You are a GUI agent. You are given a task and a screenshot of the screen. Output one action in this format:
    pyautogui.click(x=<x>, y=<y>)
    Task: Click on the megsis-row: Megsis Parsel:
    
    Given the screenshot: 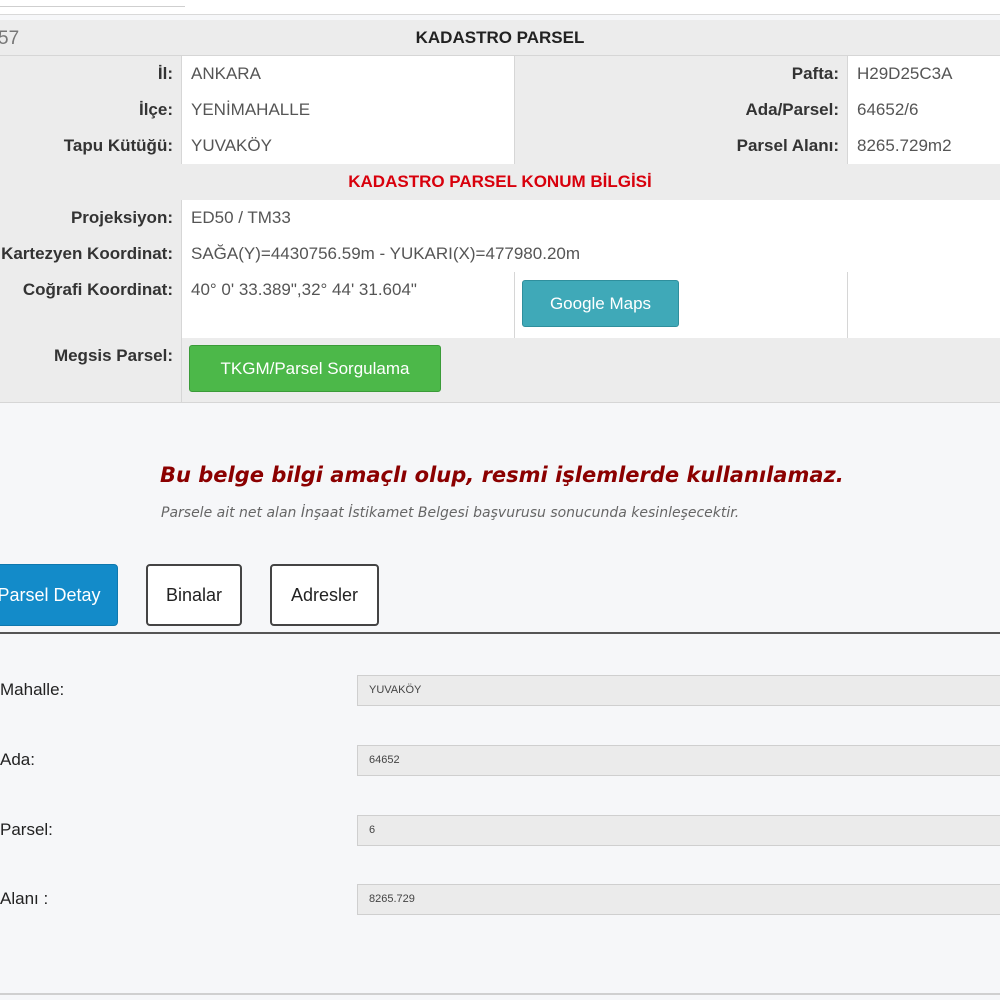 What is the action you would take?
    pyautogui.click(x=500, y=370)
    